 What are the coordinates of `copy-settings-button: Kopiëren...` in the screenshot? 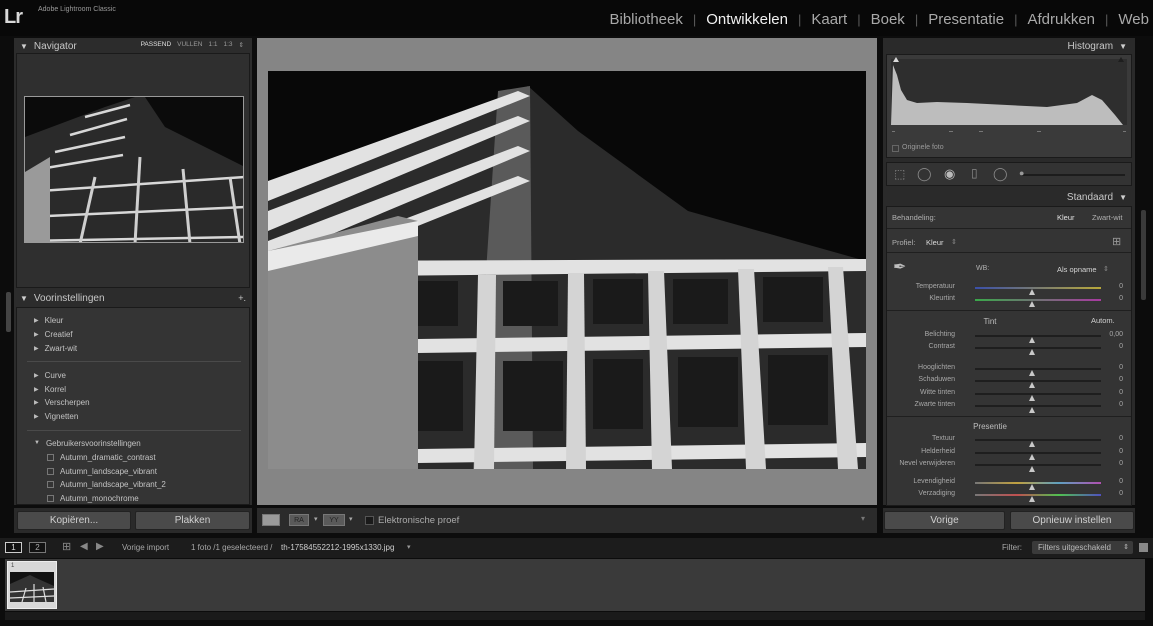 It's located at (74, 520).